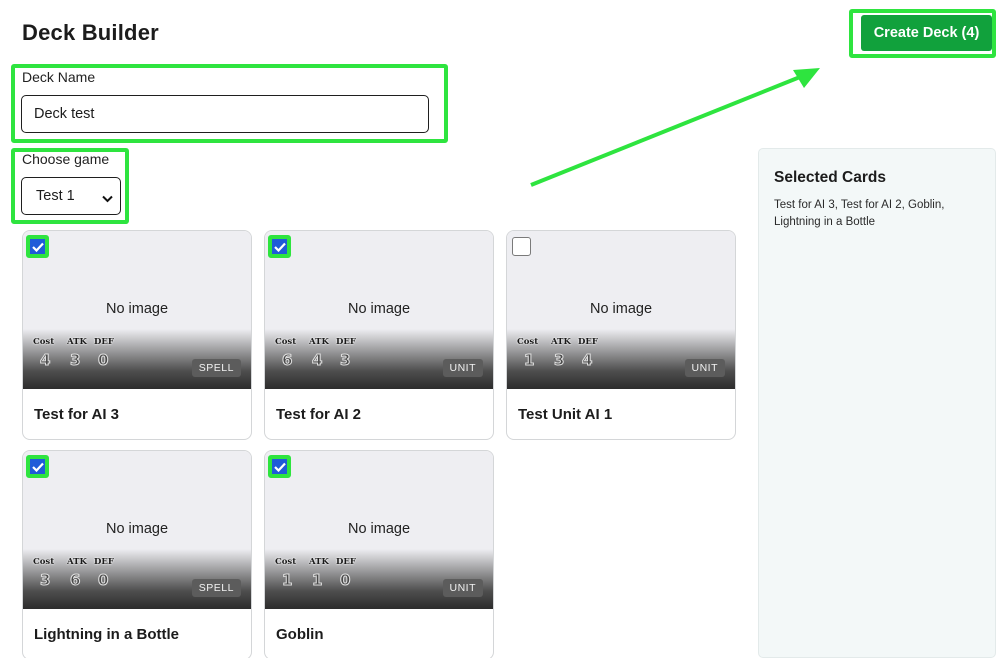 This screenshot has height=658, width=996. I want to click on deck-name-input, so click(225, 114).